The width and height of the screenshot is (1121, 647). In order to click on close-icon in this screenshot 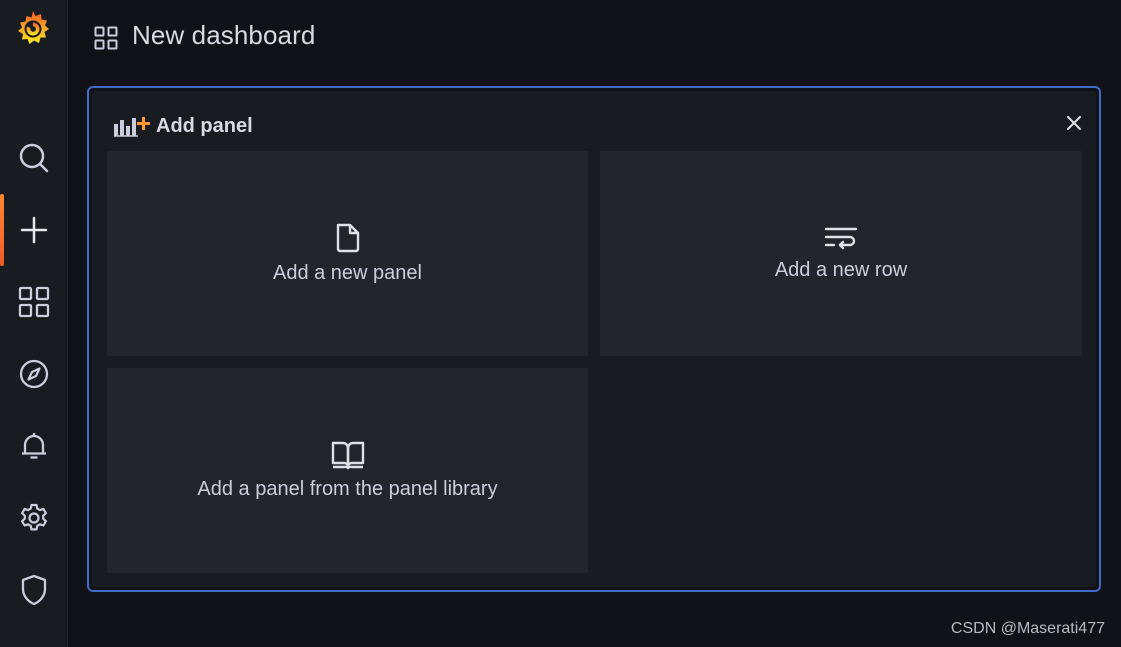, I will do `click(1074, 125)`.